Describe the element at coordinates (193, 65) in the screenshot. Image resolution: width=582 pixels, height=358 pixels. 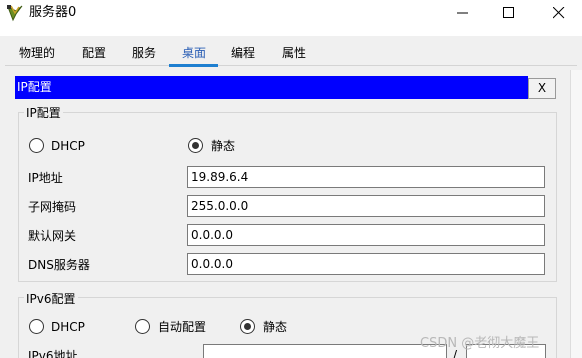
I see `active-tab-indicator` at that location.